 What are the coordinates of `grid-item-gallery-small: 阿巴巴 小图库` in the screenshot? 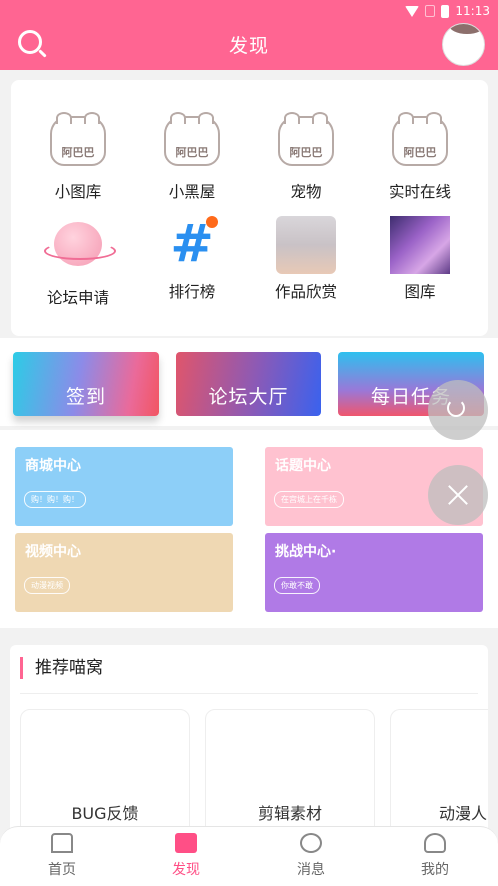 It's located at (78, 164).